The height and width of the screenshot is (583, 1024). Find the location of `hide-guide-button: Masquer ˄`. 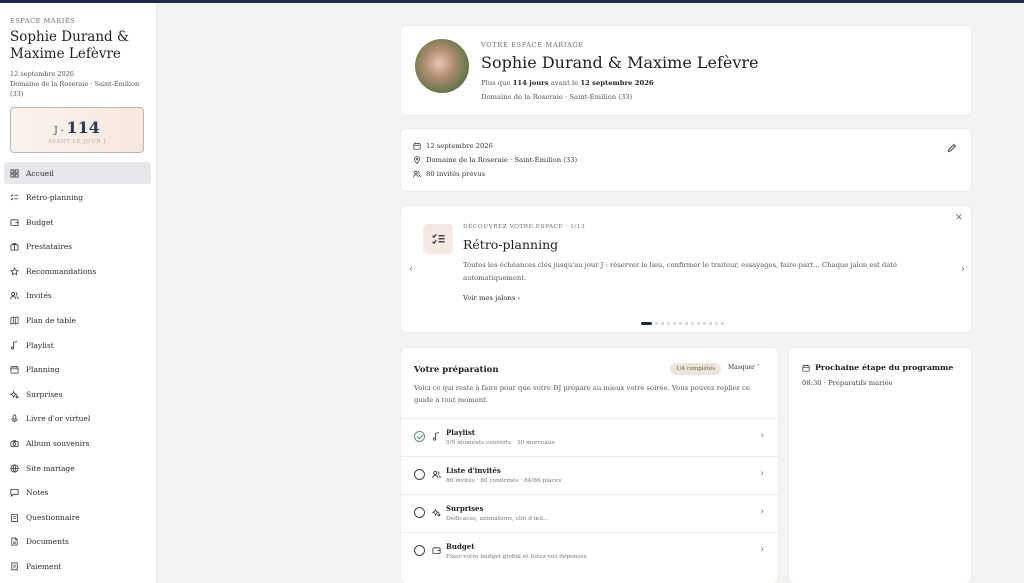

hide-guide-button: Masquer ˄ is located at coordinates (744, 367).